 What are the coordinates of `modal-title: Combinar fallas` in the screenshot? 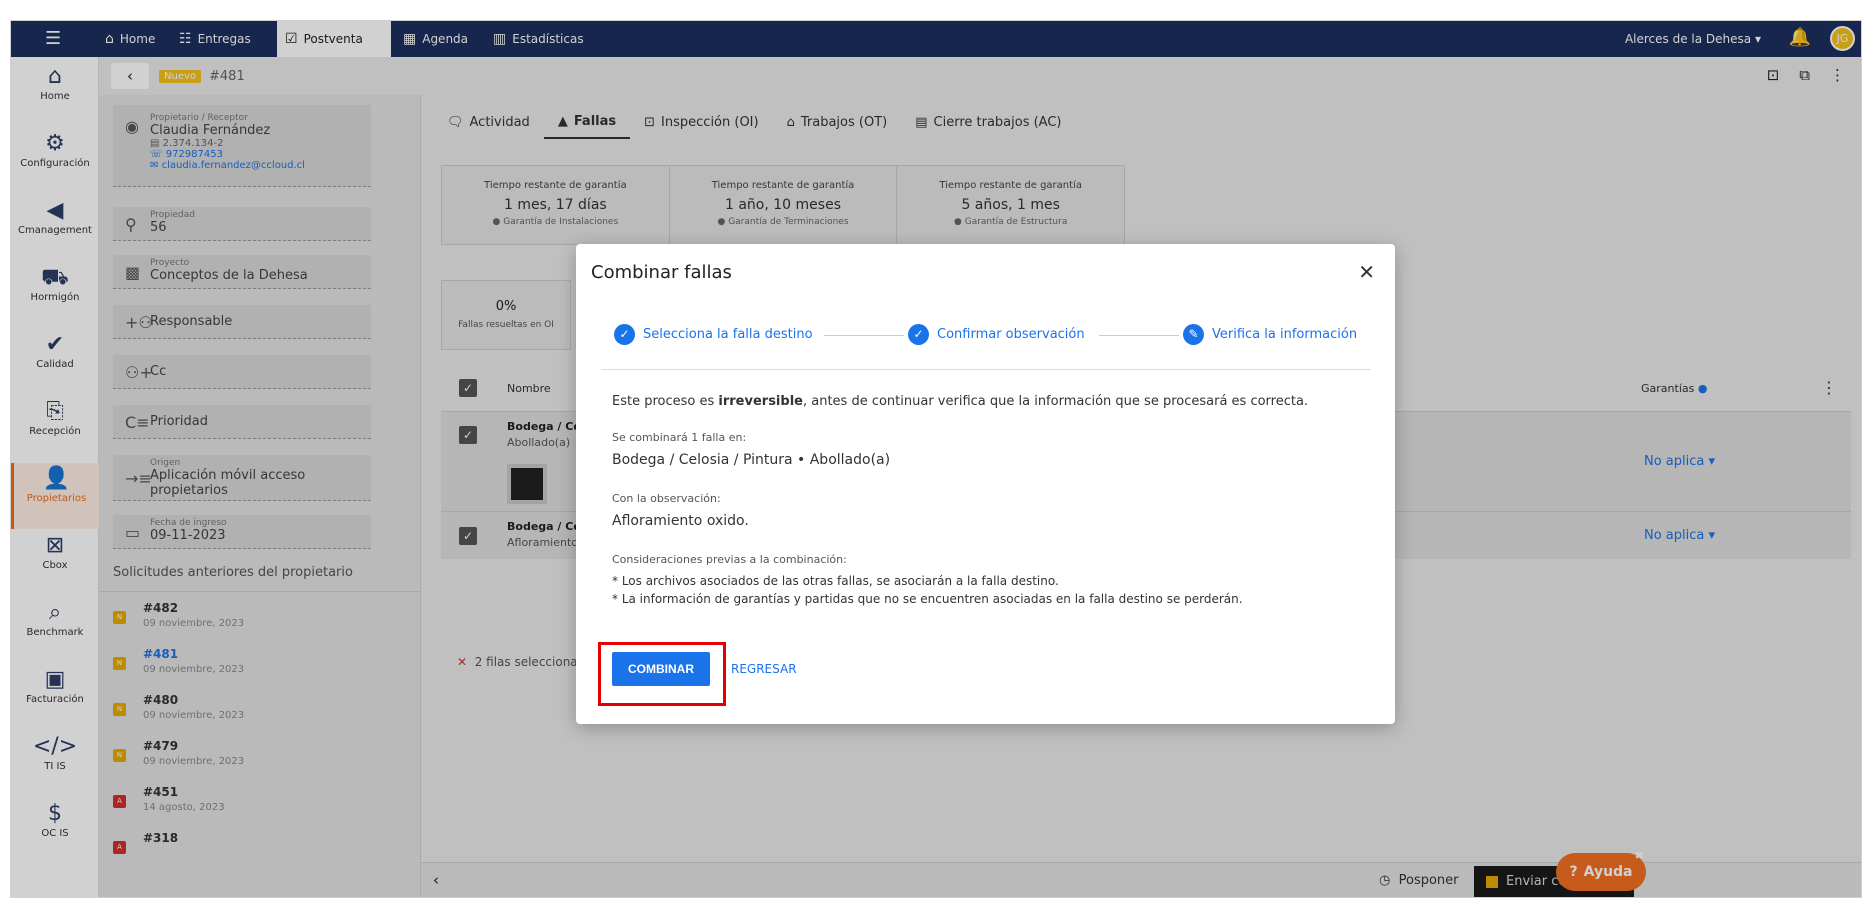 It's located at (661, 272).